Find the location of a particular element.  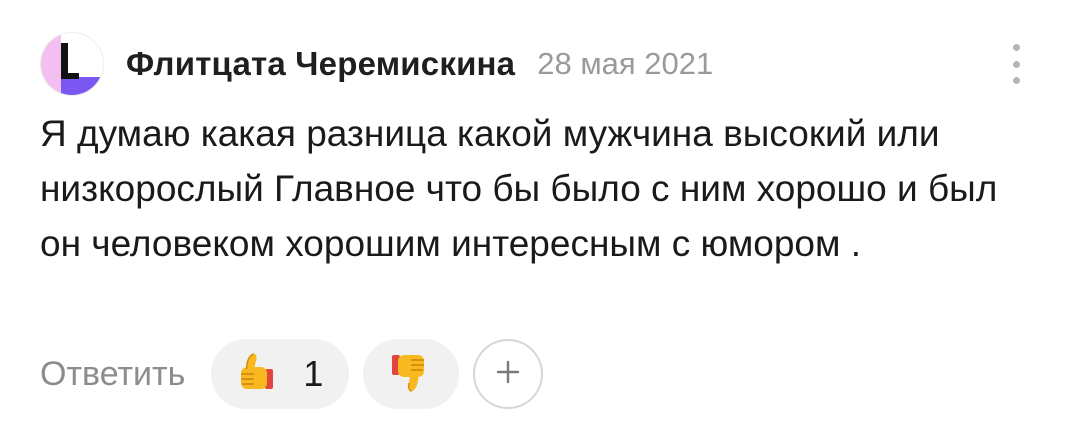

reply-button: Ответить is located at coordinates (112, 374).